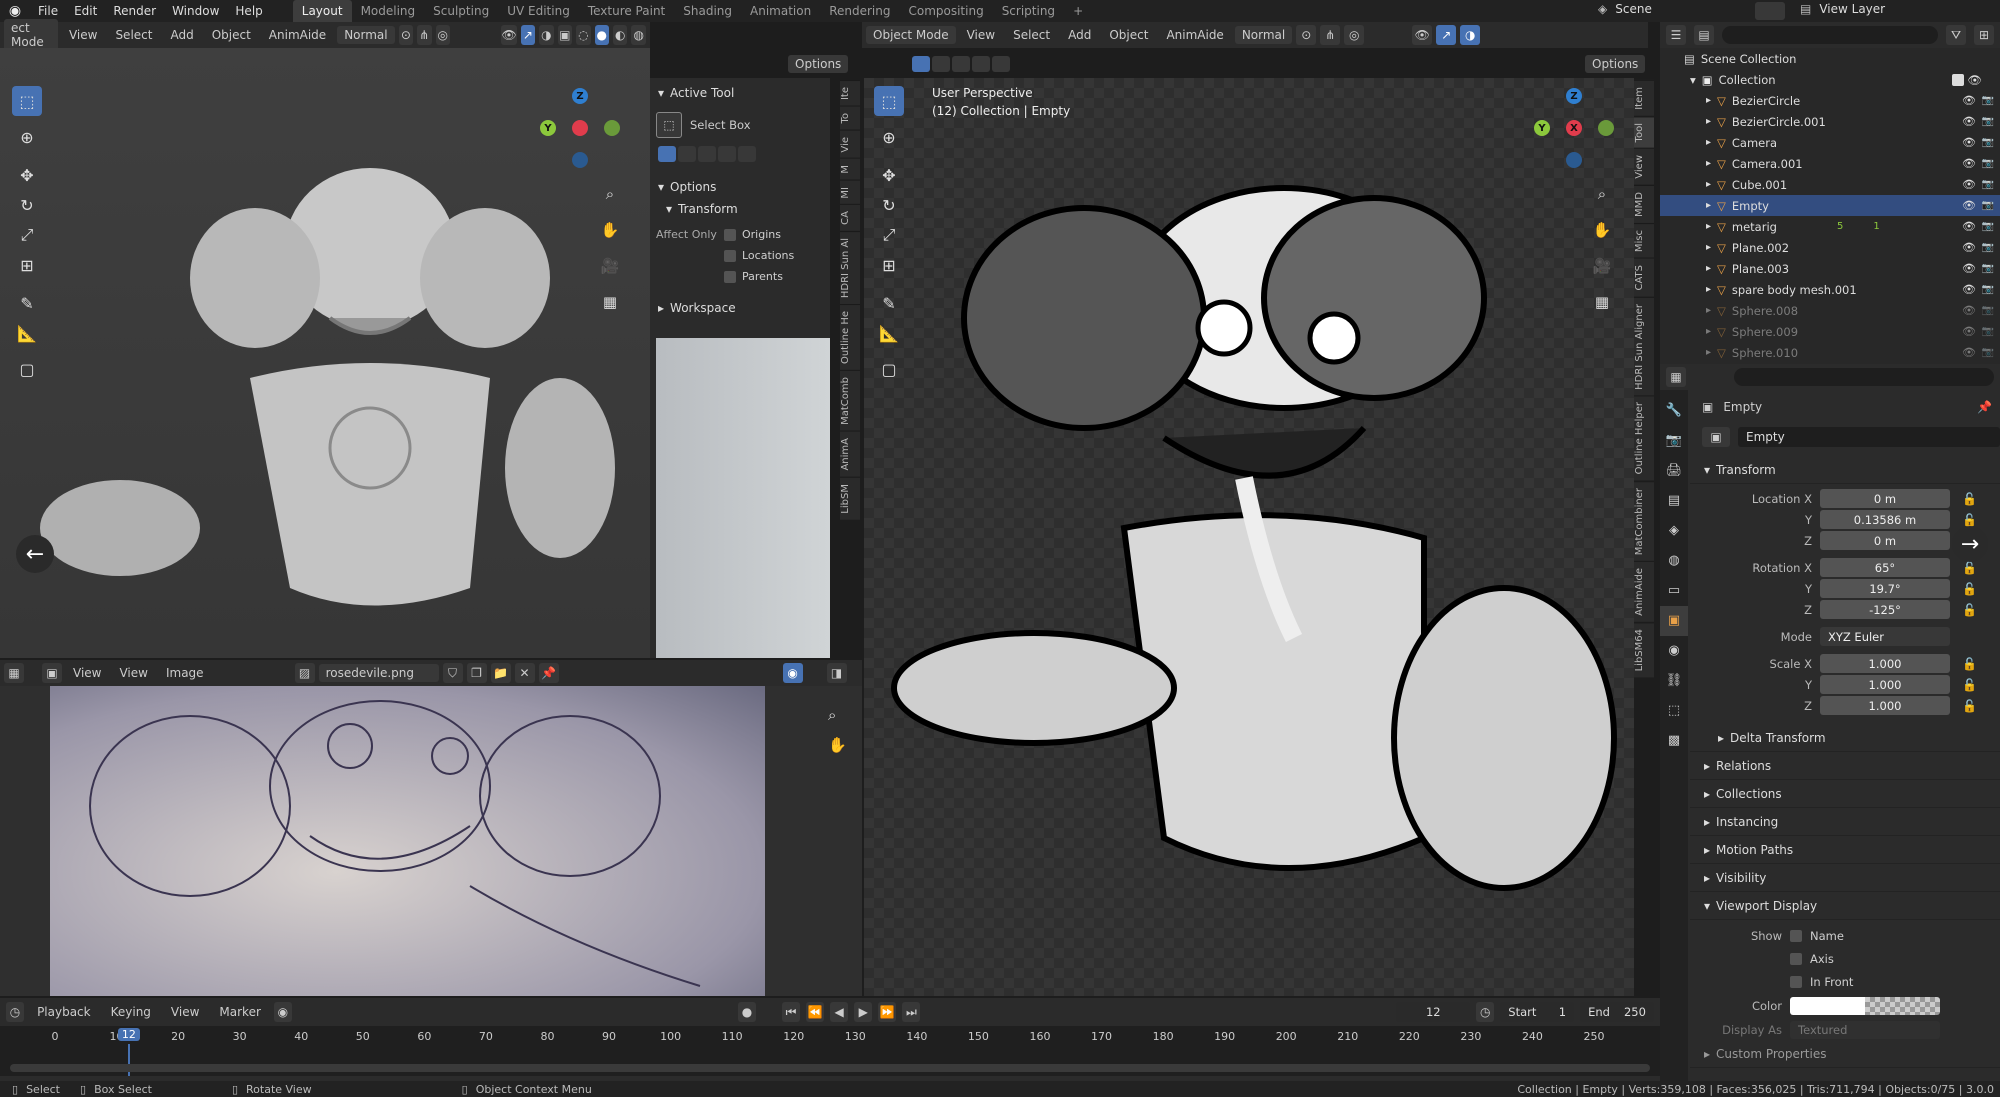  What do you see at coordinates (546, 35) in the screenshot?
I see `overlay-icon: ◑` at bounding box center [546, 35].